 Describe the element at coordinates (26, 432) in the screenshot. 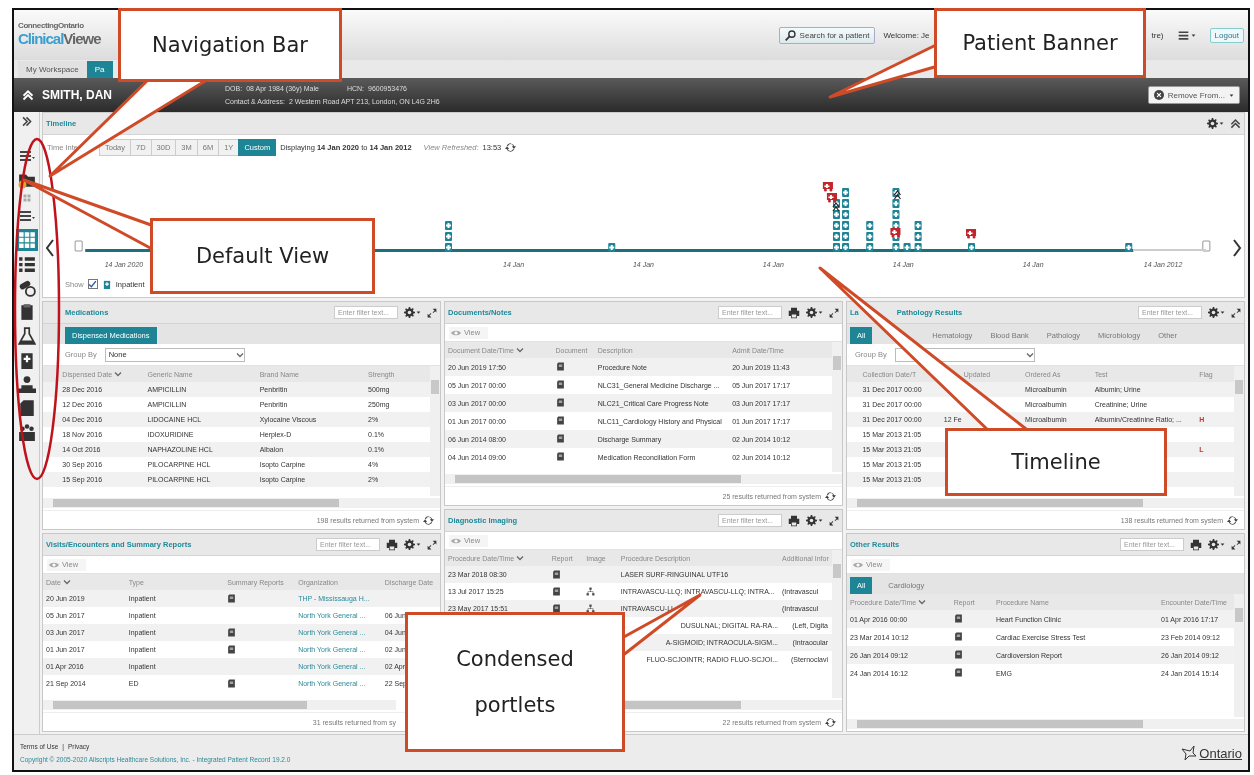

I see `people-icon` at that location.